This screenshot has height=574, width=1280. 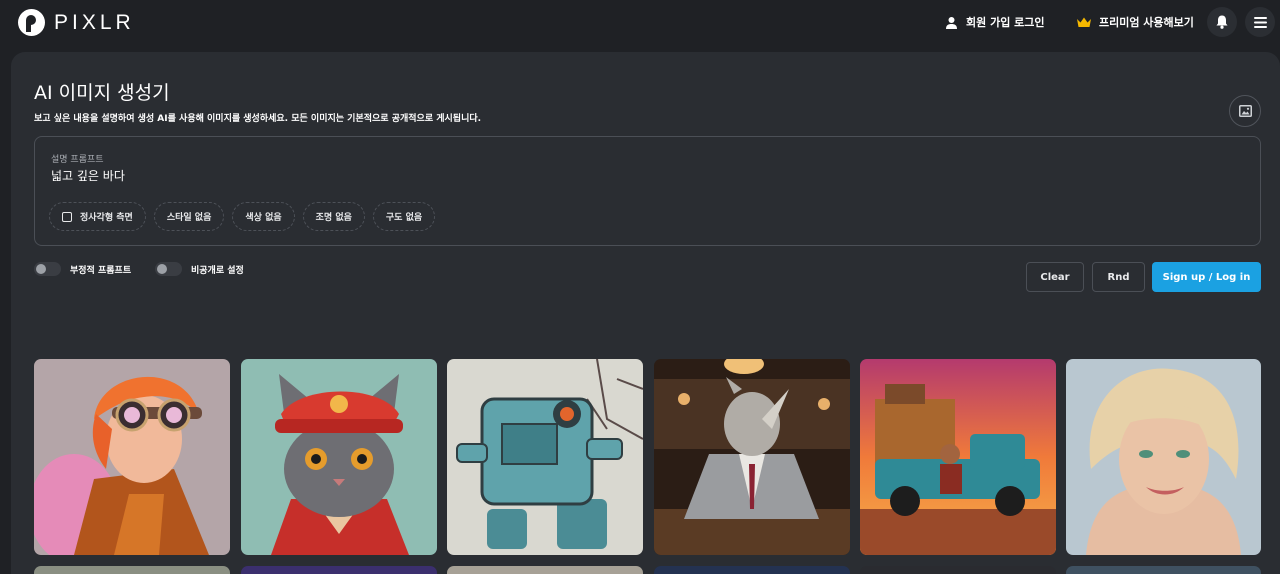 What do you see at coordinates (88, 175) in the screenshot?
I see `prompt-input: 넓고 깊은 바다` at bounding box center [88, 175].